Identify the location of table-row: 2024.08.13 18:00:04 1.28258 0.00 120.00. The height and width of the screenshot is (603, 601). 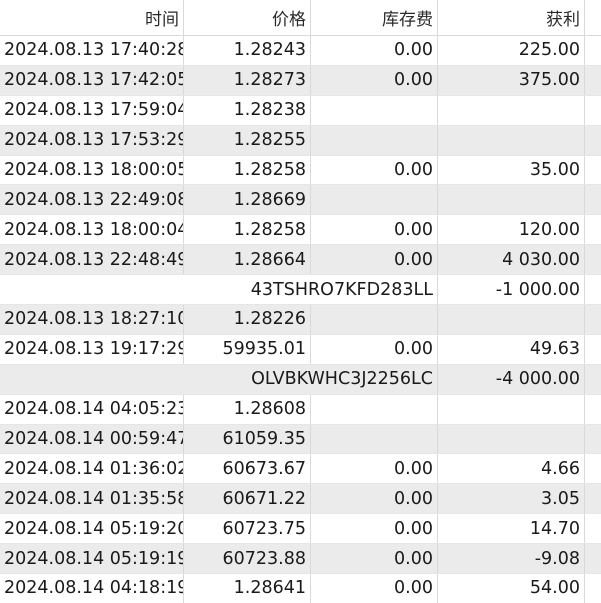
(300, 230).